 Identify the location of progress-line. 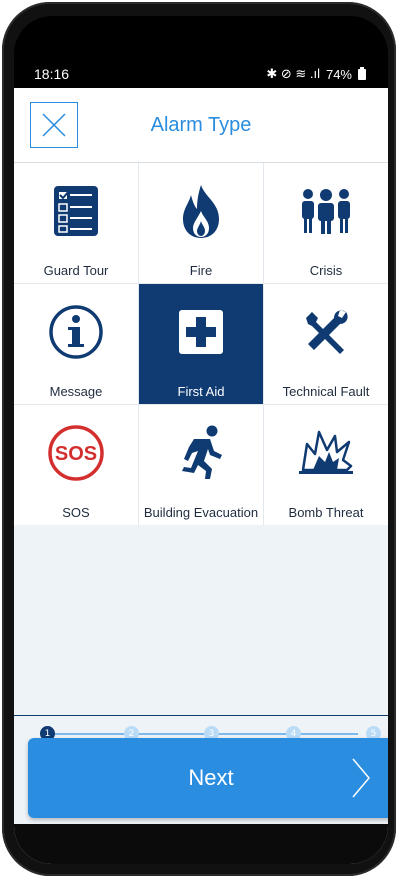
(202, 734).